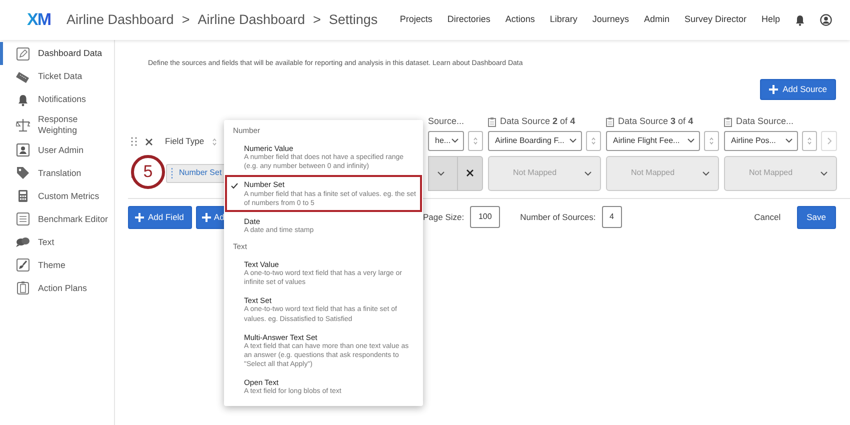  Describe the element at coordinates (57, 173) in the screenshot. I see `sidebar-item: Translation` at that location.